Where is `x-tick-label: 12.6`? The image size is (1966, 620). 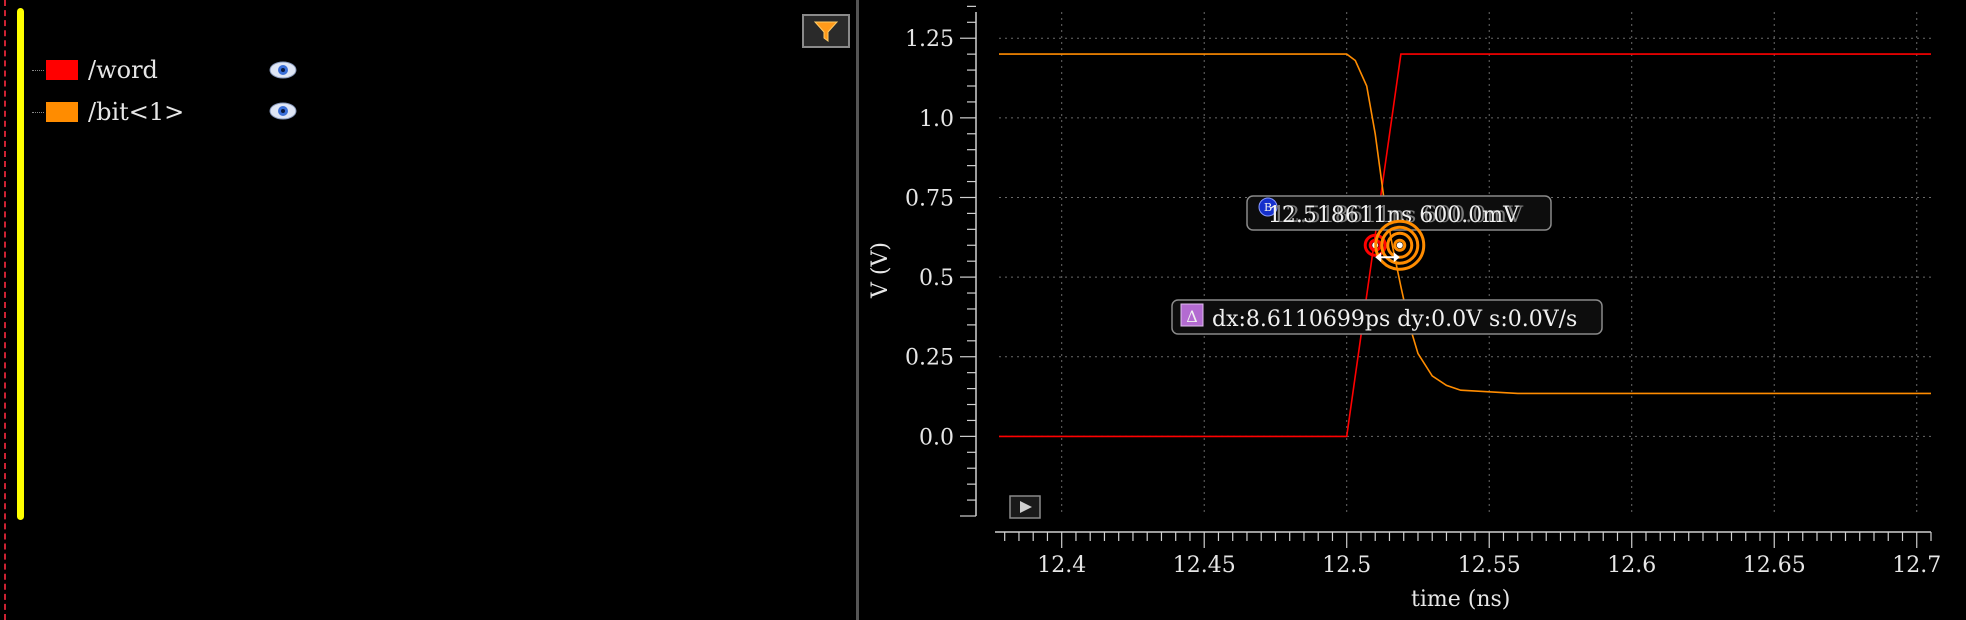 x-tick-label: 12.6 is located at coordinates (1631, 565).